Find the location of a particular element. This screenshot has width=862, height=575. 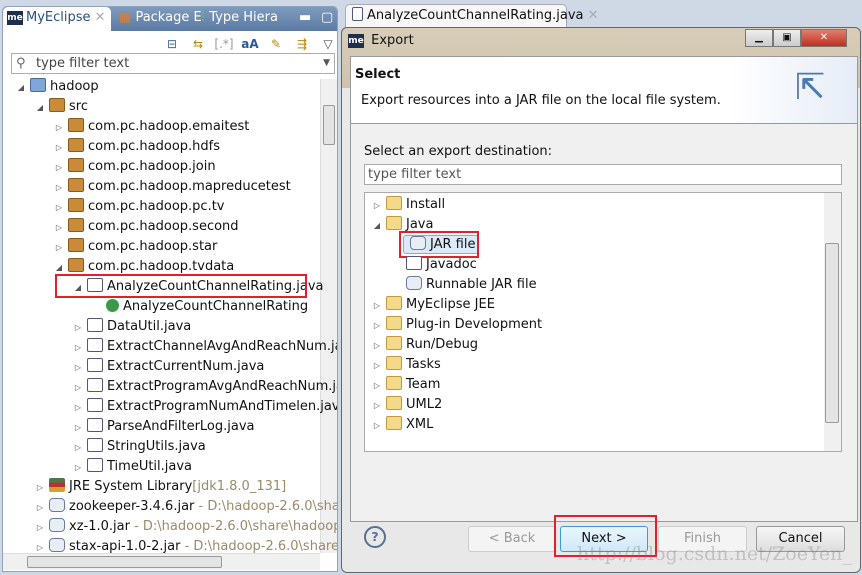

sync-icon: ⇶ is located at coordinates (302, 44).